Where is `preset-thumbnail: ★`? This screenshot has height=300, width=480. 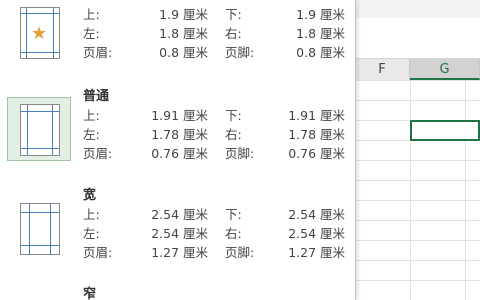 preset-thumbnail: ★ is located at coordinates (39, 32).